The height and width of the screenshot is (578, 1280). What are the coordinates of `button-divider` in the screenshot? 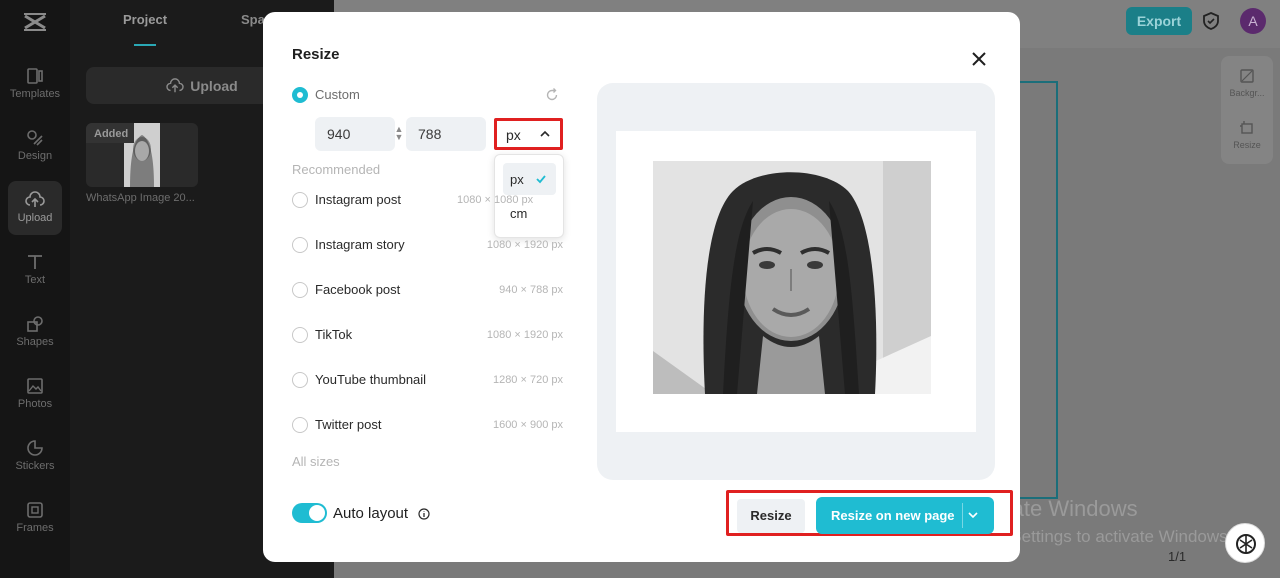 It's located at (962, 515).